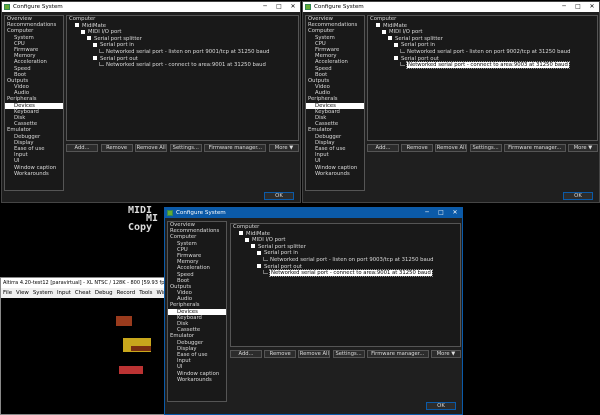 This screenshot has height=415, width=600. Describe the element at coordinates (126, 293) in the screenshot. I see `menu-item-record: Record` at that location.